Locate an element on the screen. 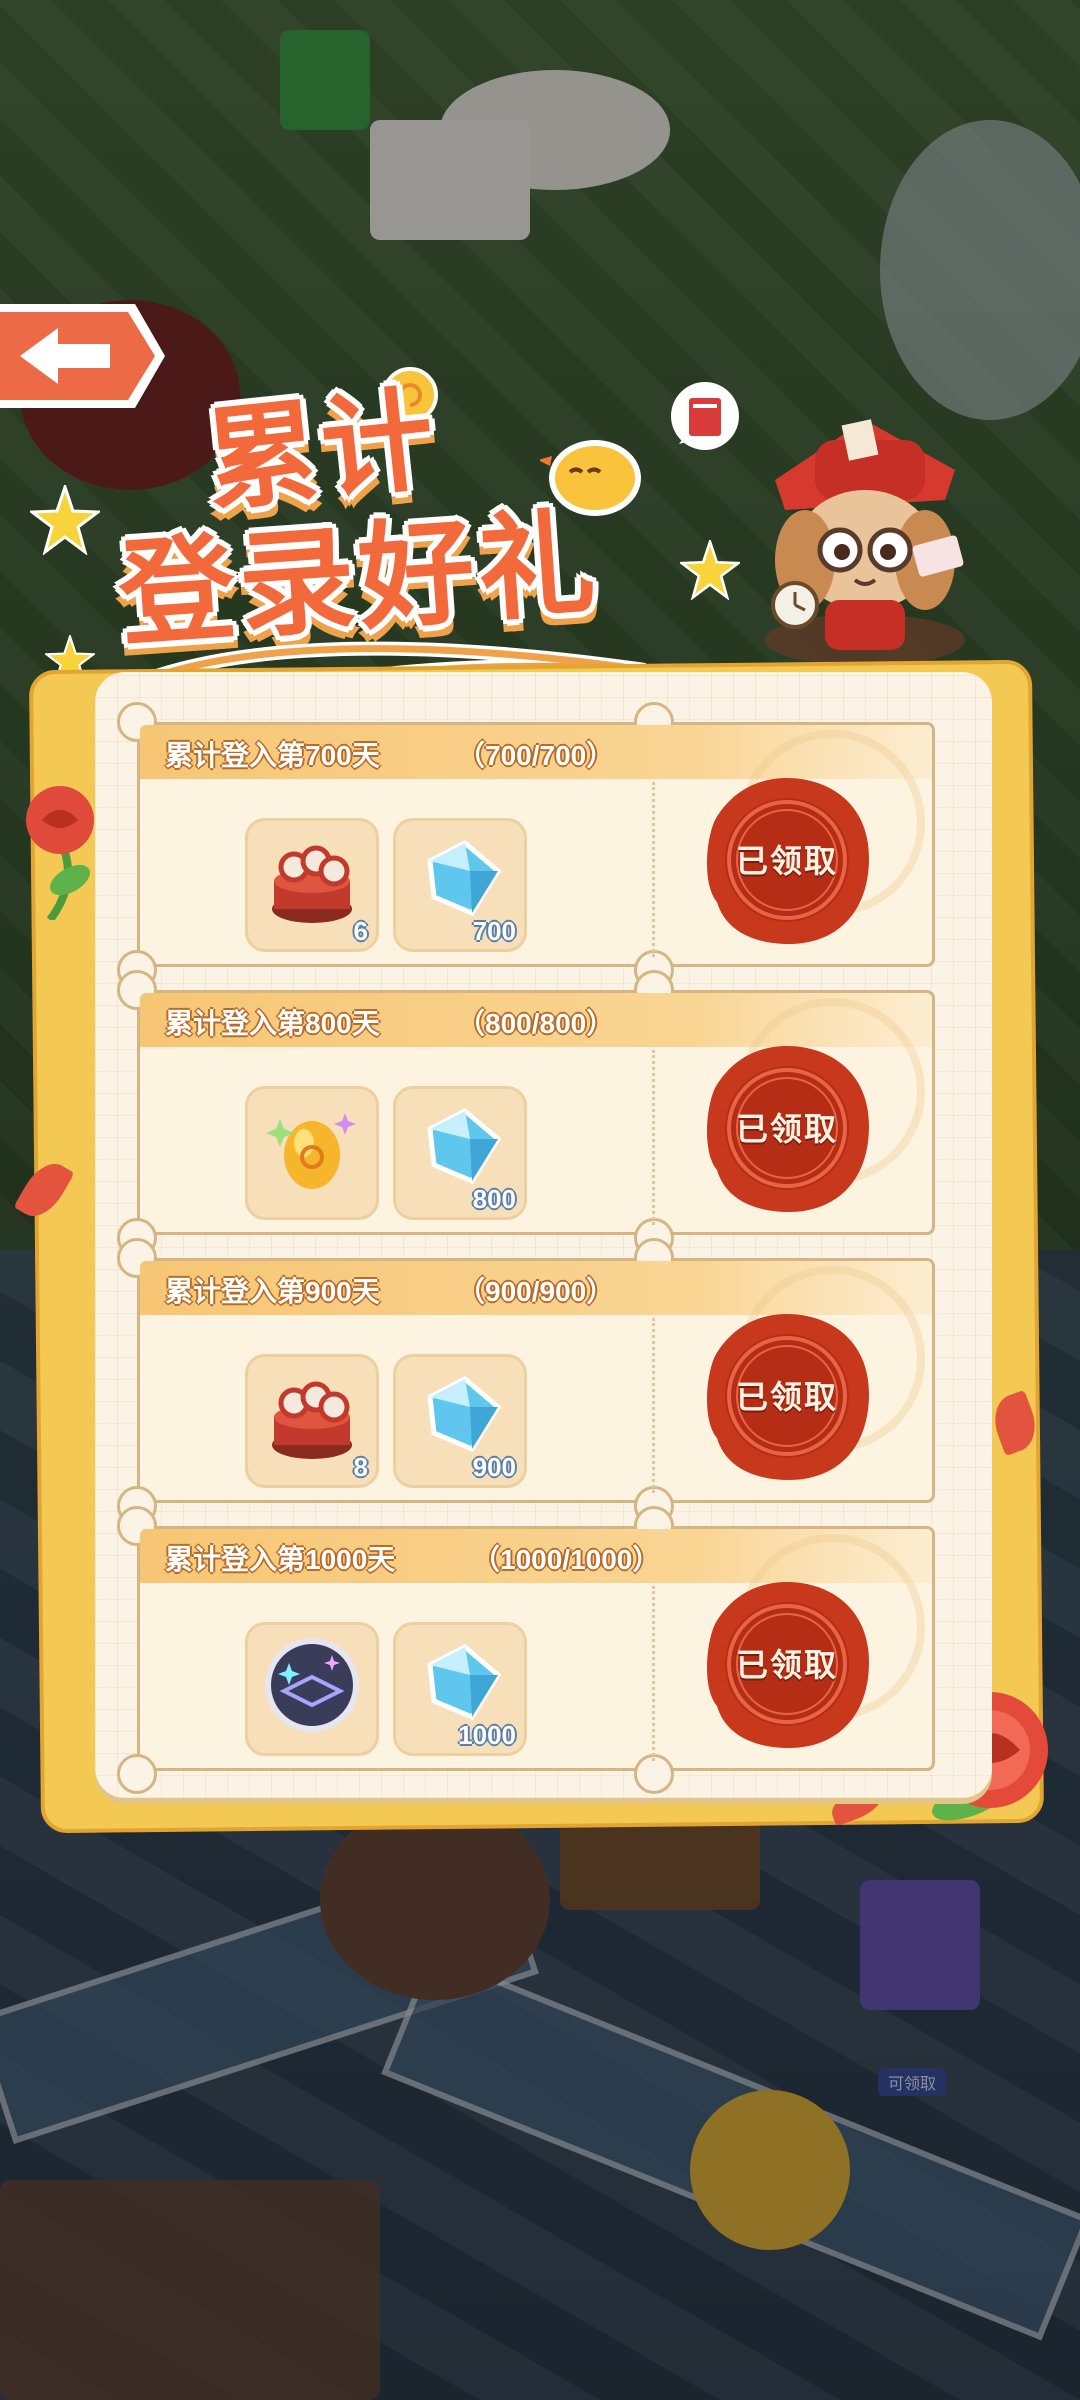 The width and height of the screenshot is (1080, 2400). reward-count: 800 is located at coordinates (494, 1199).